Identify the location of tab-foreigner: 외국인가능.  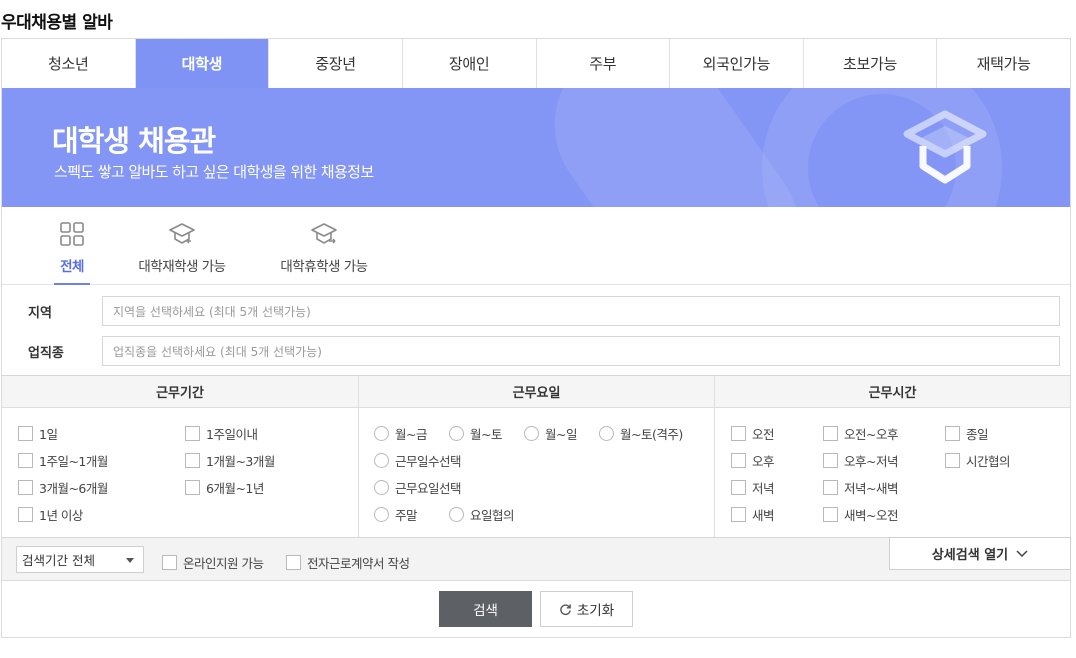
(737, 63).